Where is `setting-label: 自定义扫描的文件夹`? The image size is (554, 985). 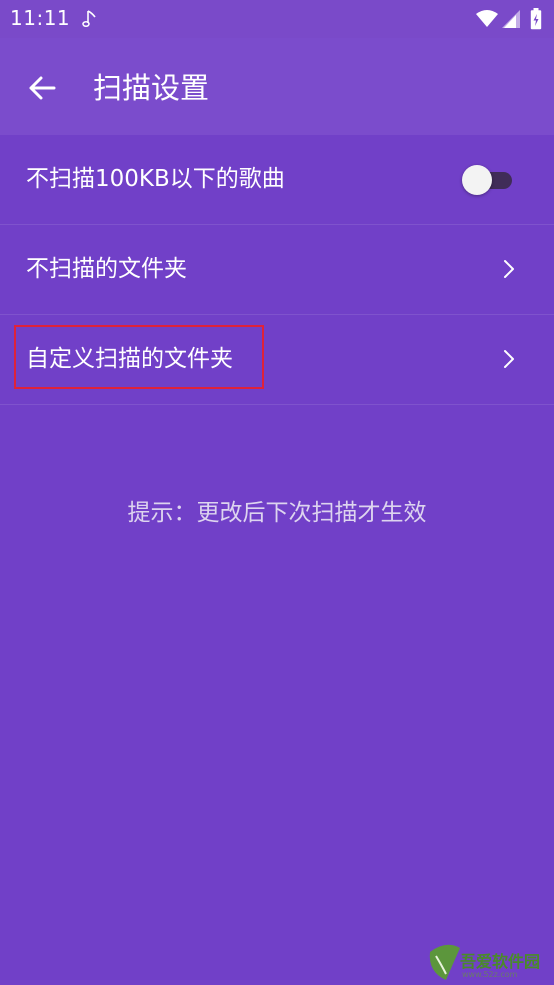
setting-label: 自定义扫描的文件夹 is located at coordinates (129, 359).